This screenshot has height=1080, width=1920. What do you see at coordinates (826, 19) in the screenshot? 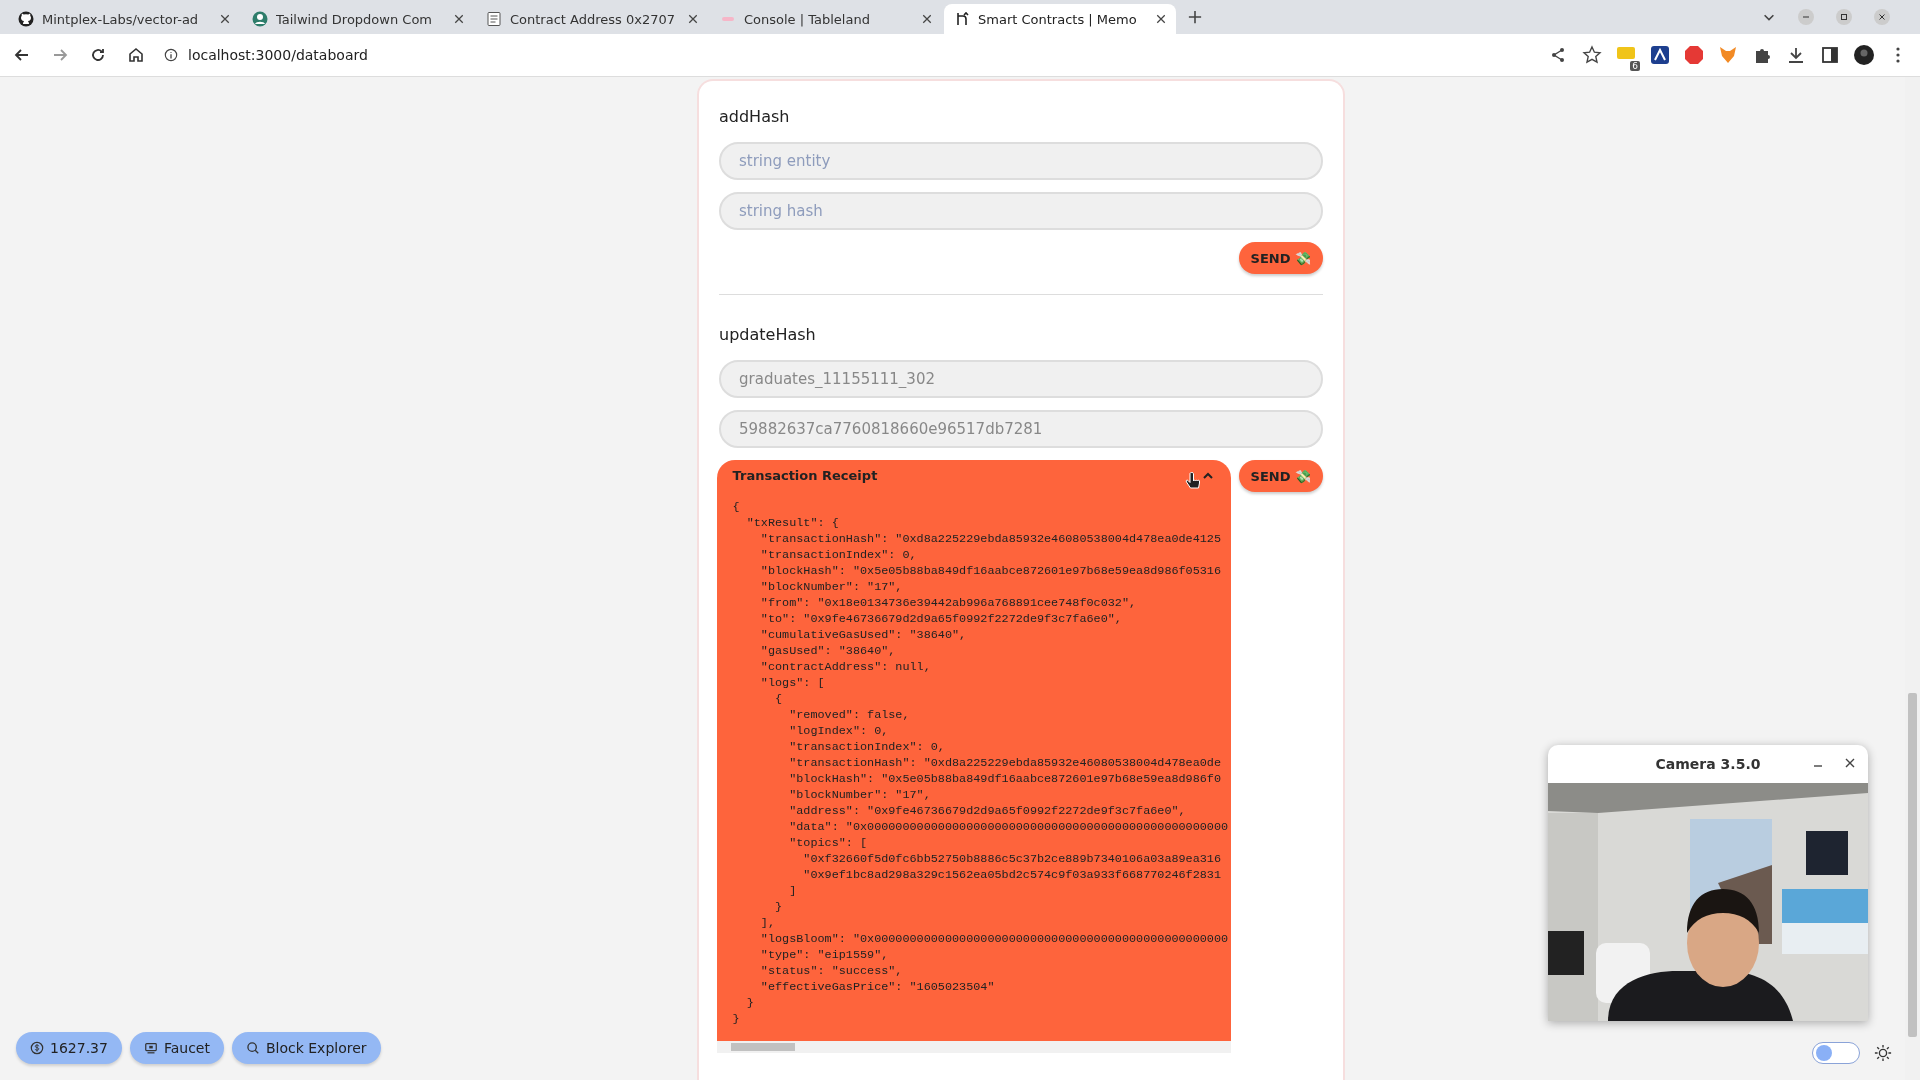
I see `browser-tab: Console | Tableland` at bounding box center [826, 19].